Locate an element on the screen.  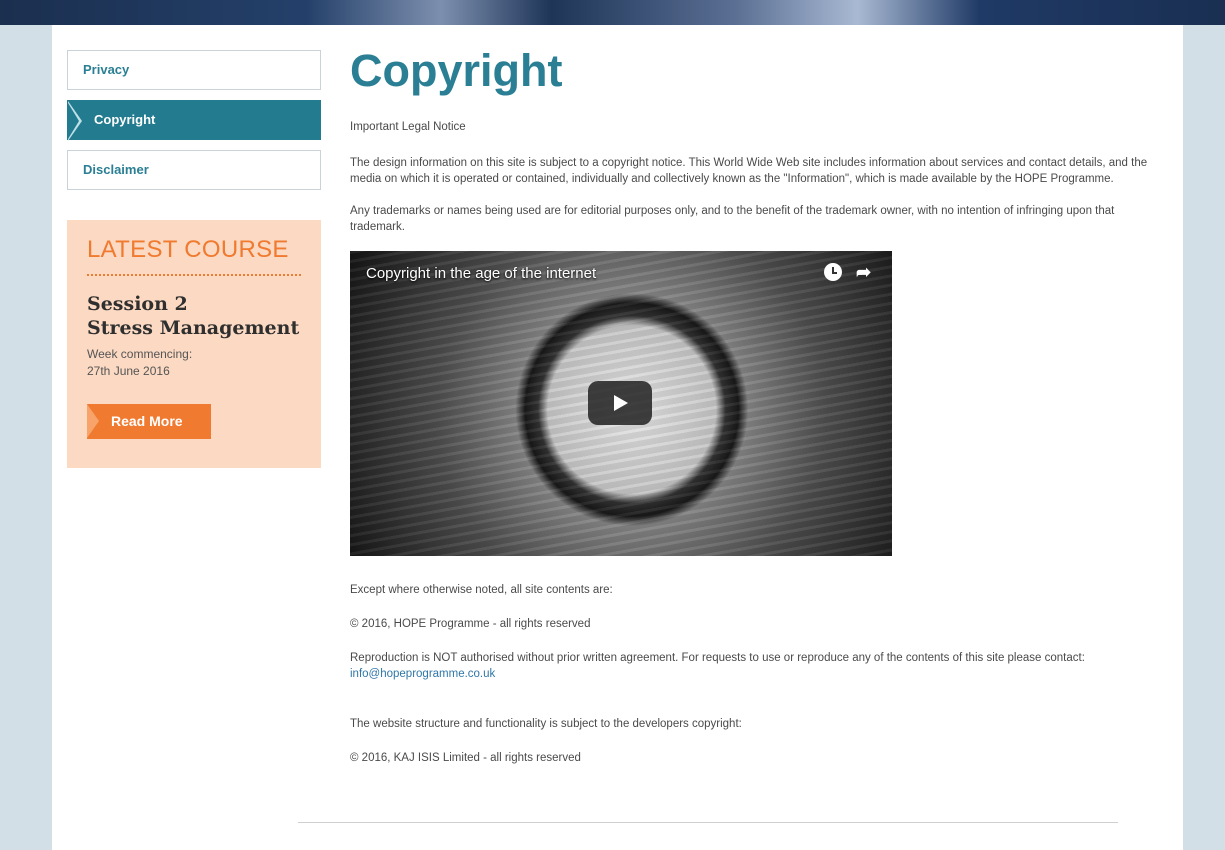
course-date-value: 27th June 2016 is located at coordinates (128, 371).